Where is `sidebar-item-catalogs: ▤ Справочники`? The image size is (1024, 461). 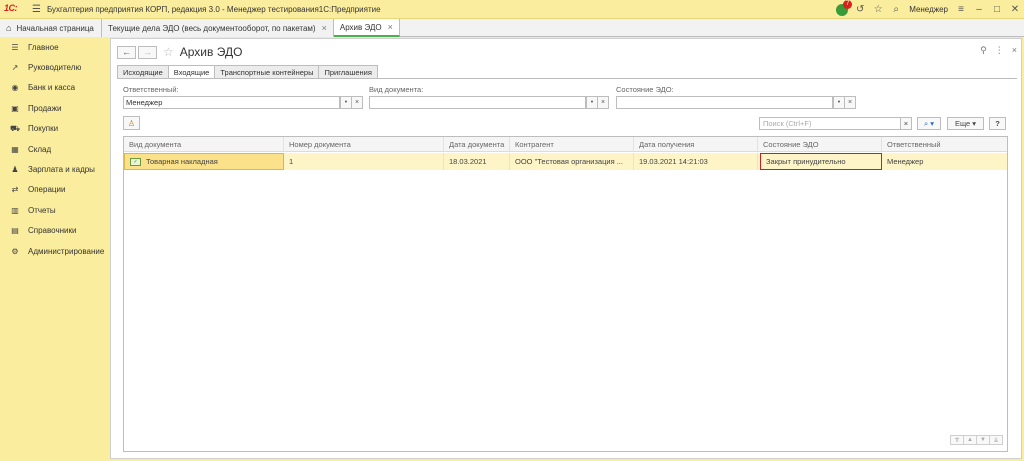 sidebar-item-catalogs: ▤ Справочники is located at coordinates (54, 231).